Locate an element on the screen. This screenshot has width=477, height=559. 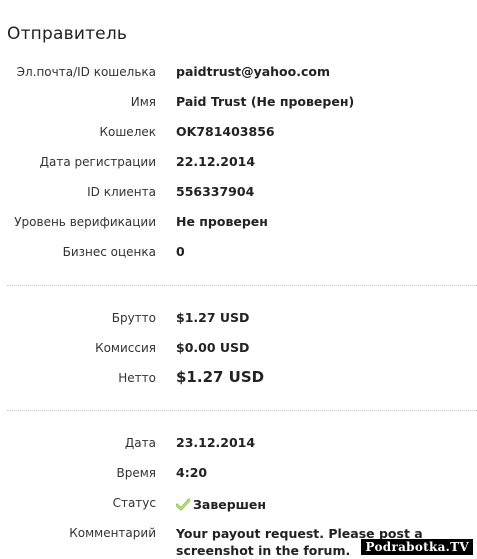
sender-rating-row: Бизнес оценка 0 is located at coordinates (238, 252).